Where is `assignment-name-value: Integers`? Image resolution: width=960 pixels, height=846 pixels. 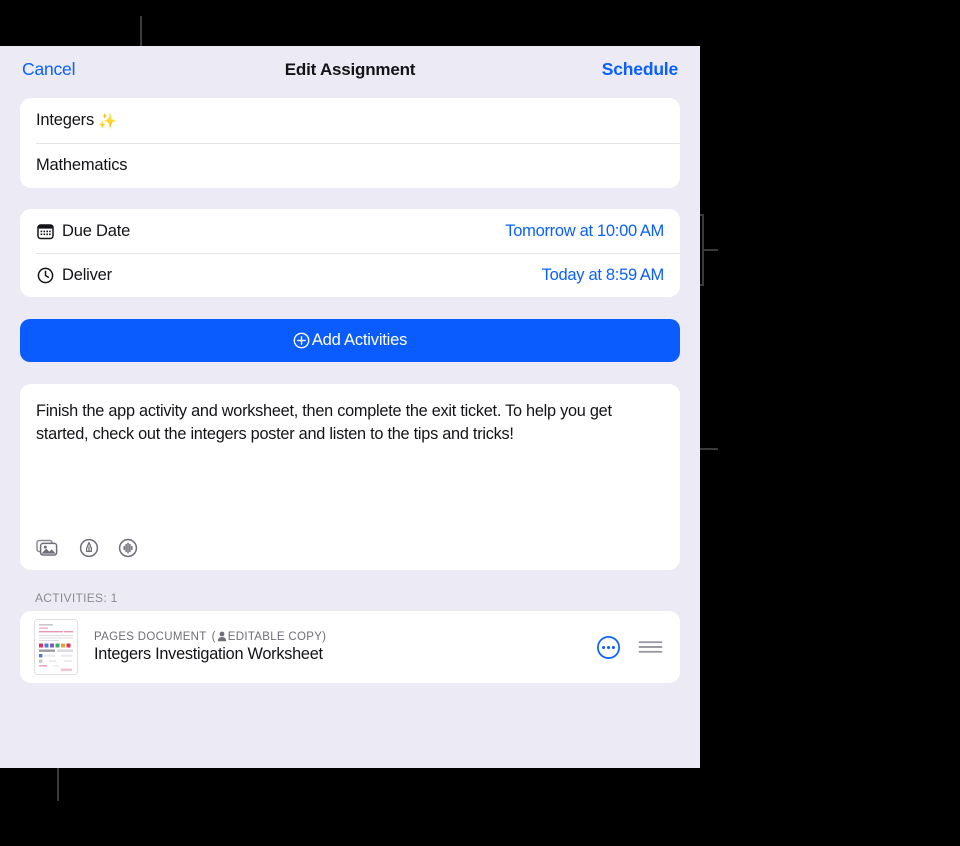
assignment-name-value: Integers is located at coordinates (65, 120).